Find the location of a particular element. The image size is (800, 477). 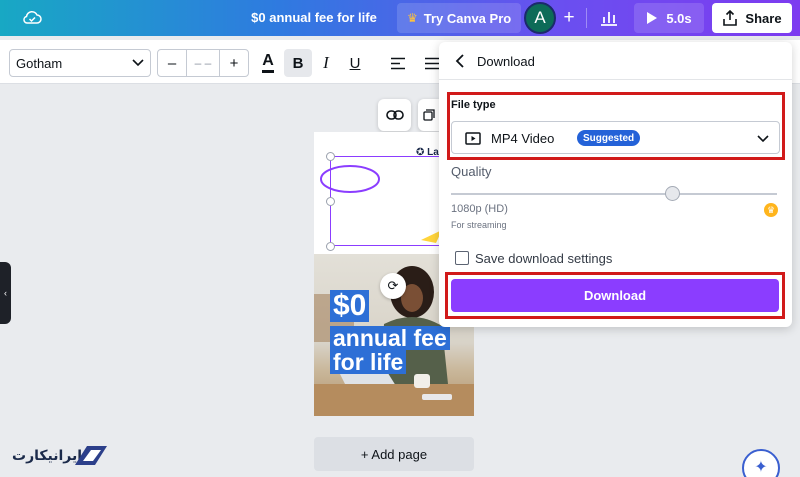

magic-sparkle-icon: ✦ is located at coordinates (761, 467).